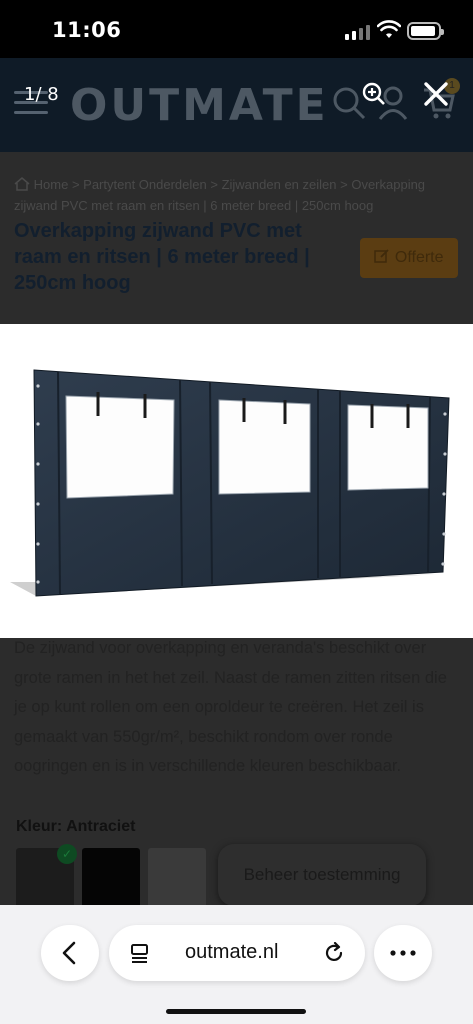  Describe the element at coordinates (199, 105) in the screenshot. I see `site-logo: OUTMATE` at that location.